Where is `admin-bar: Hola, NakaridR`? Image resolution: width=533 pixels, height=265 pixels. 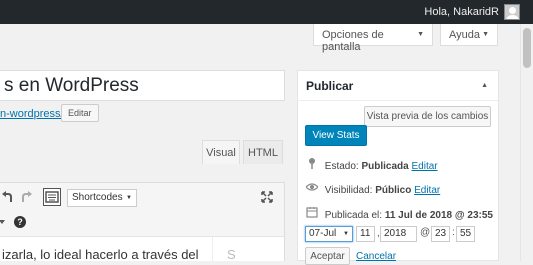
admin-bar: Hola, NakaridR is located at coordinates (266, 12).